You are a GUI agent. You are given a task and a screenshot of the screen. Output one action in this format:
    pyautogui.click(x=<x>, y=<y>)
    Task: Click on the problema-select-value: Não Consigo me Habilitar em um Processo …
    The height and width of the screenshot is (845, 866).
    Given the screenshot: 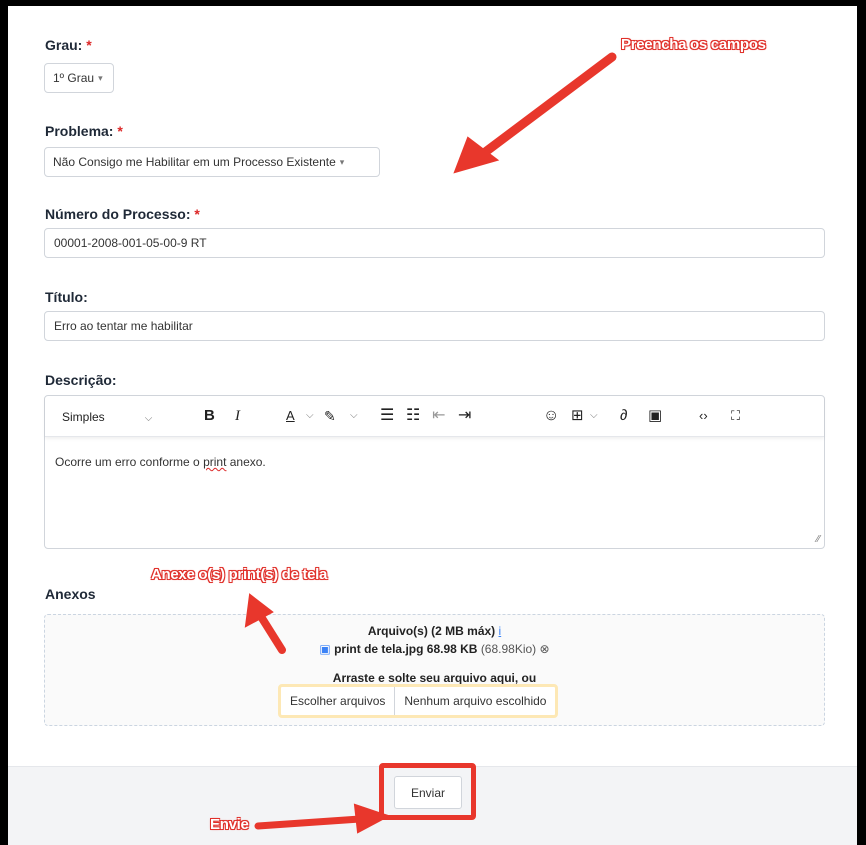 What is the action you would take?
    pyautogui.click(x=194, y=162)
    